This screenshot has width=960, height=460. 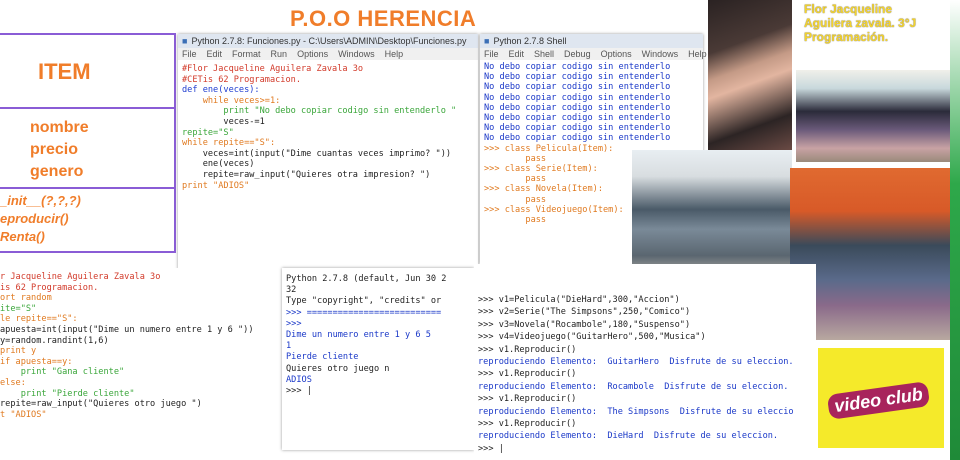 What do you see at coordinates (221, 90) in the screenshot?
I see `code-line: def ene(veces):` at bounding box center [221, 90].